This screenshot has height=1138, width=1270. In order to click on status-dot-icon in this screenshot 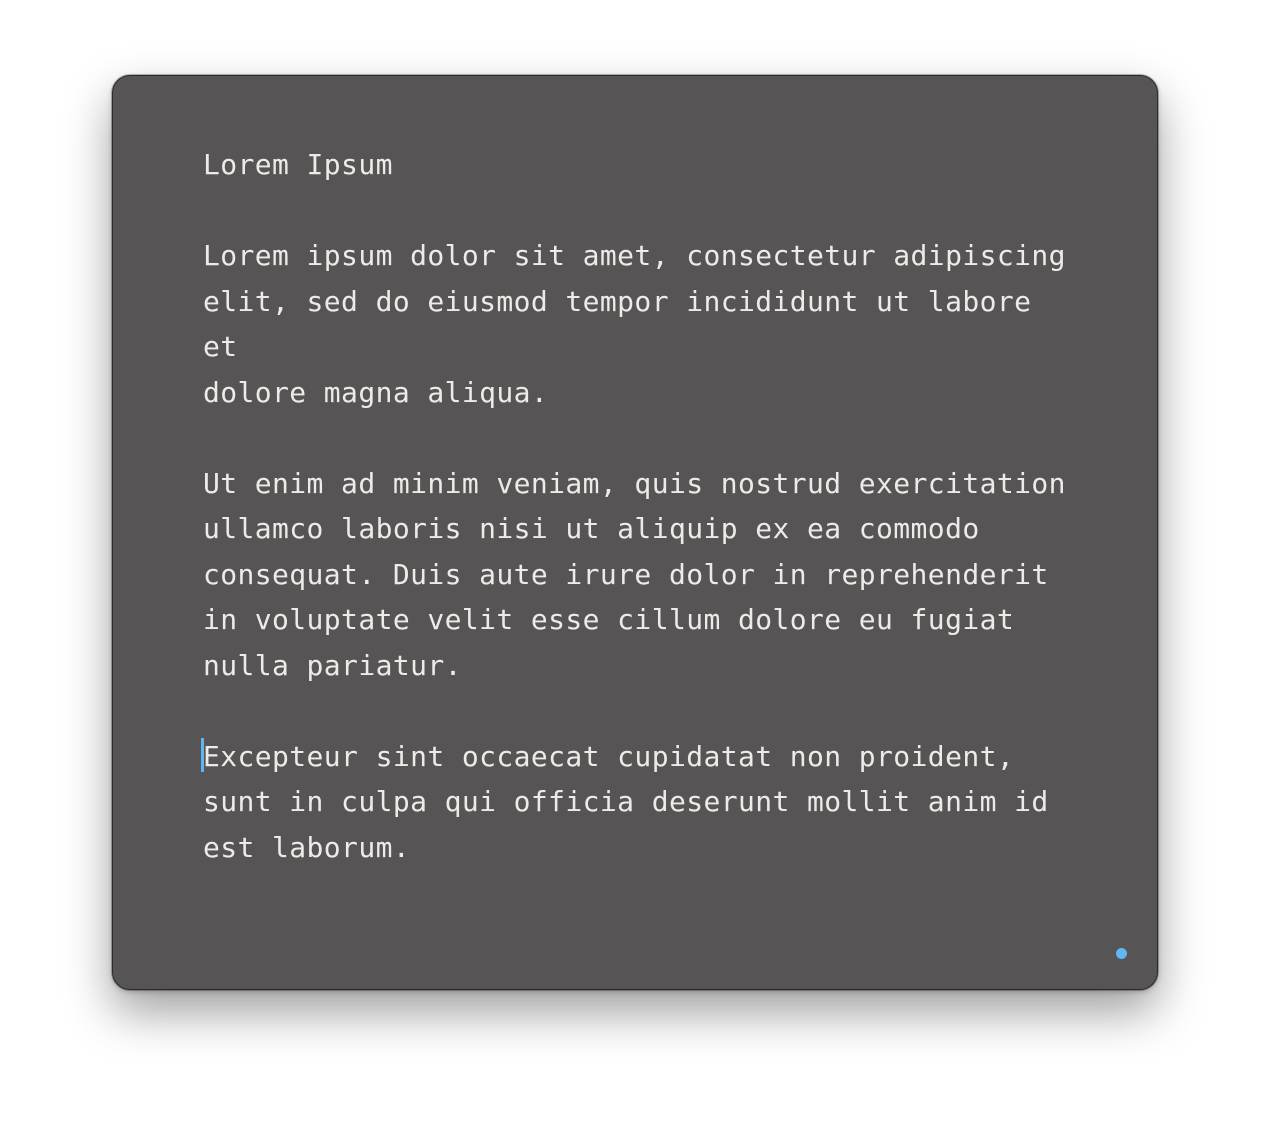, I will do `click(1121, 953)`.